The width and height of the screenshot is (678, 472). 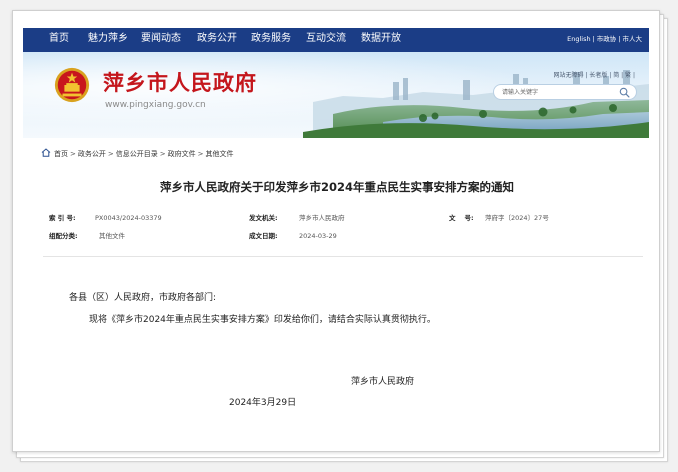 I want to click on simplified-chinese-link: 简, so click(x=616, y=75).